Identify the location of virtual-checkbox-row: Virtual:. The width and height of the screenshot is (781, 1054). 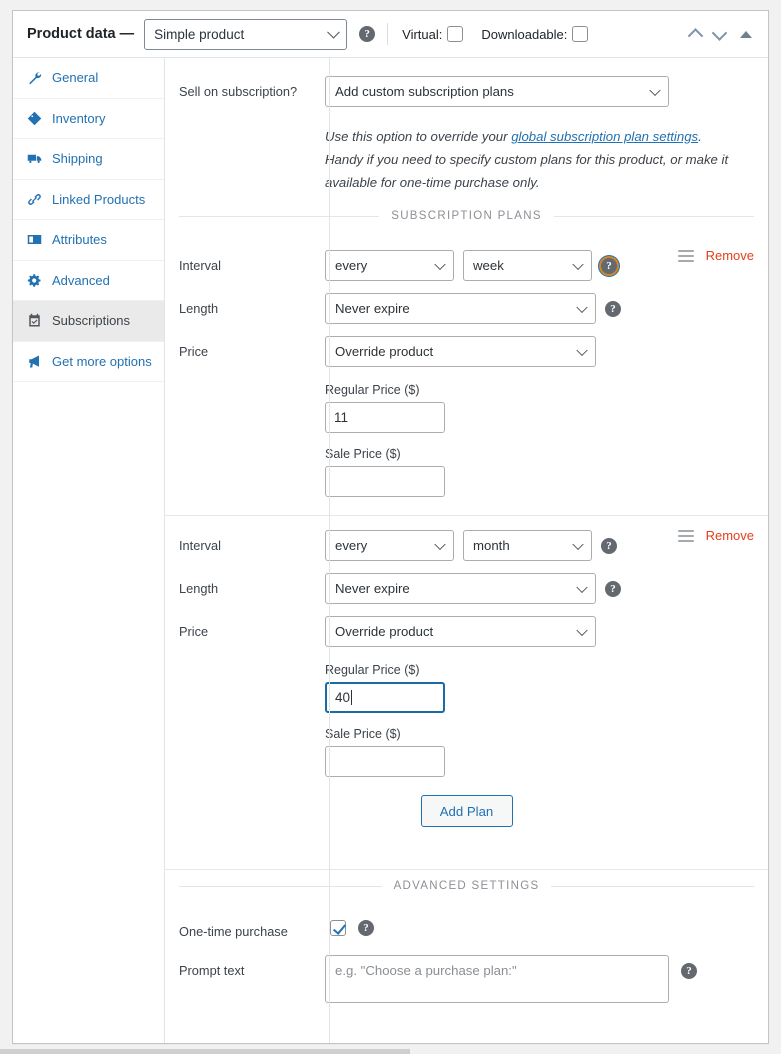
(433, 34).